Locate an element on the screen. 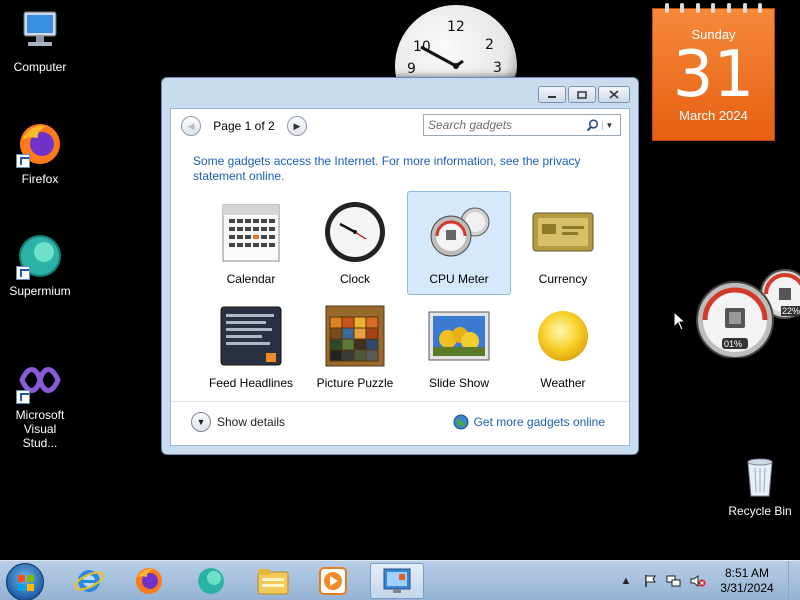  desktop-icon-label: Supermium is located at coordinates (40, 291).